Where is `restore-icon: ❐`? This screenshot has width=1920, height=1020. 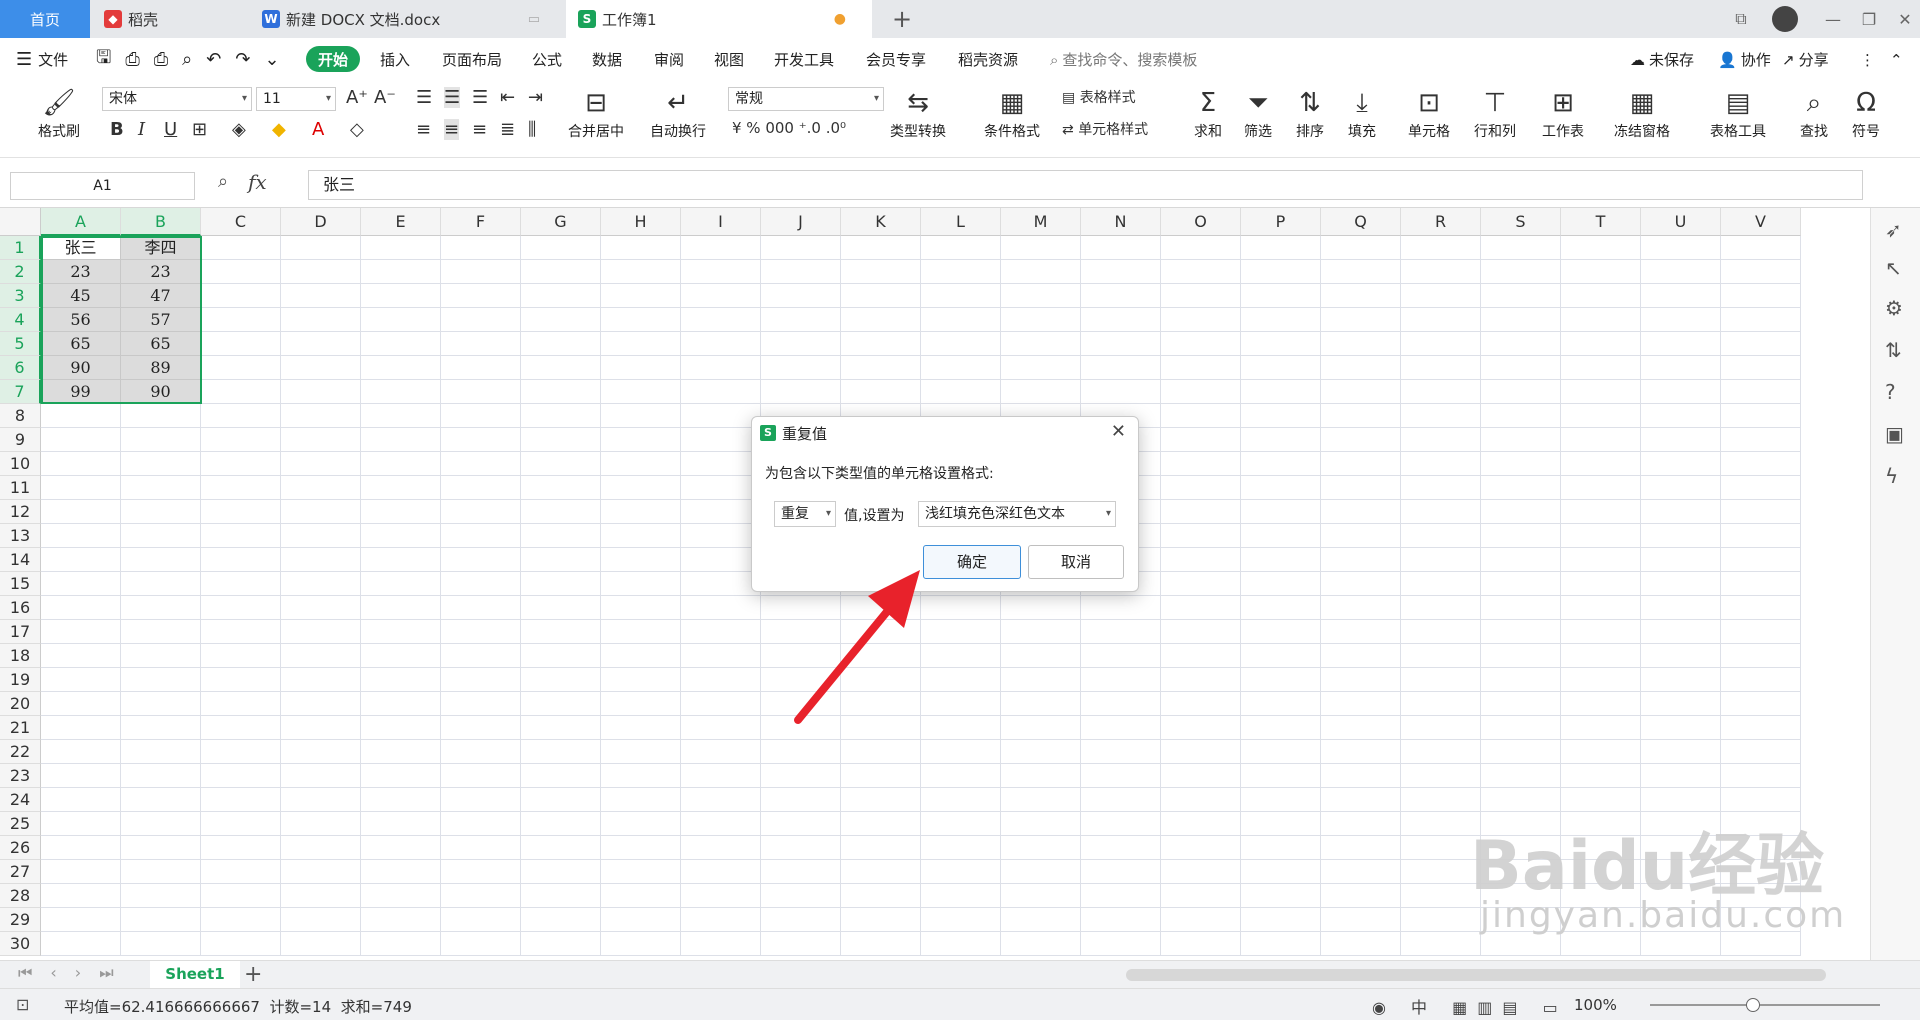
restore-icon: ❐ is located at coordinates (1869, 19).